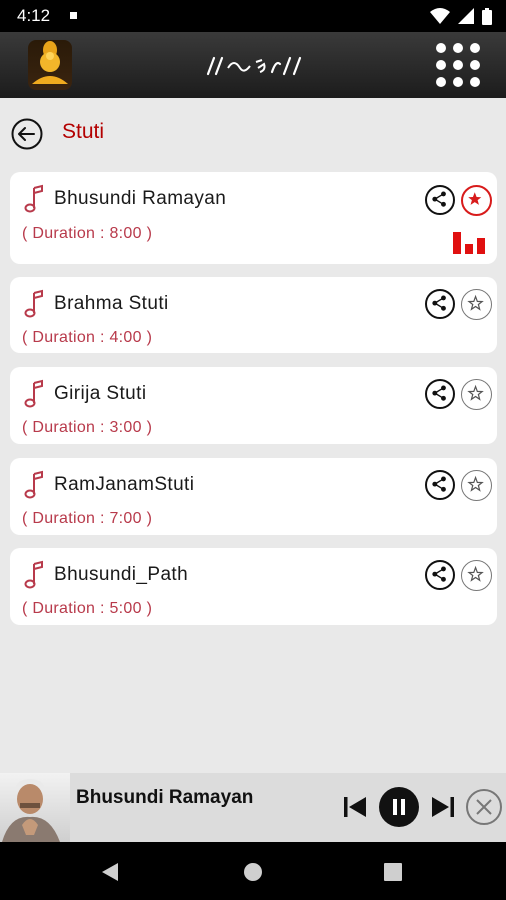 The width and height of the screenshot is (506, 900). I want to click on song-card: Brahma Stuti ( Duration : 4:00 ), so click(253, 315).